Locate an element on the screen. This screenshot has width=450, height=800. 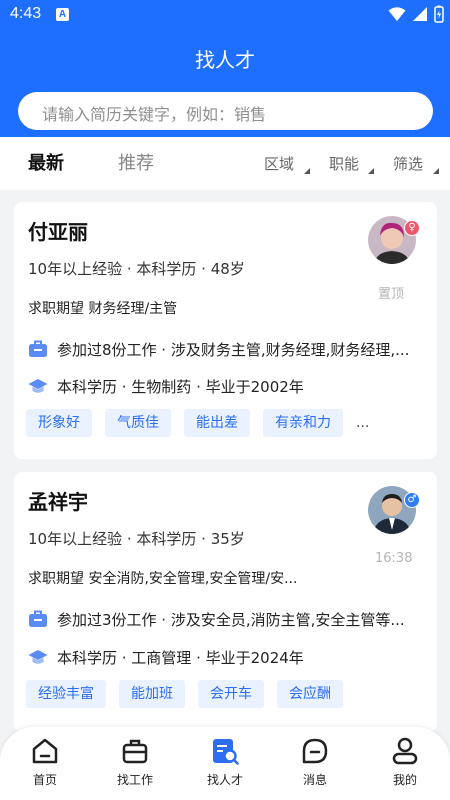
female-icon: ♀ is located at coordinates (412, 228).